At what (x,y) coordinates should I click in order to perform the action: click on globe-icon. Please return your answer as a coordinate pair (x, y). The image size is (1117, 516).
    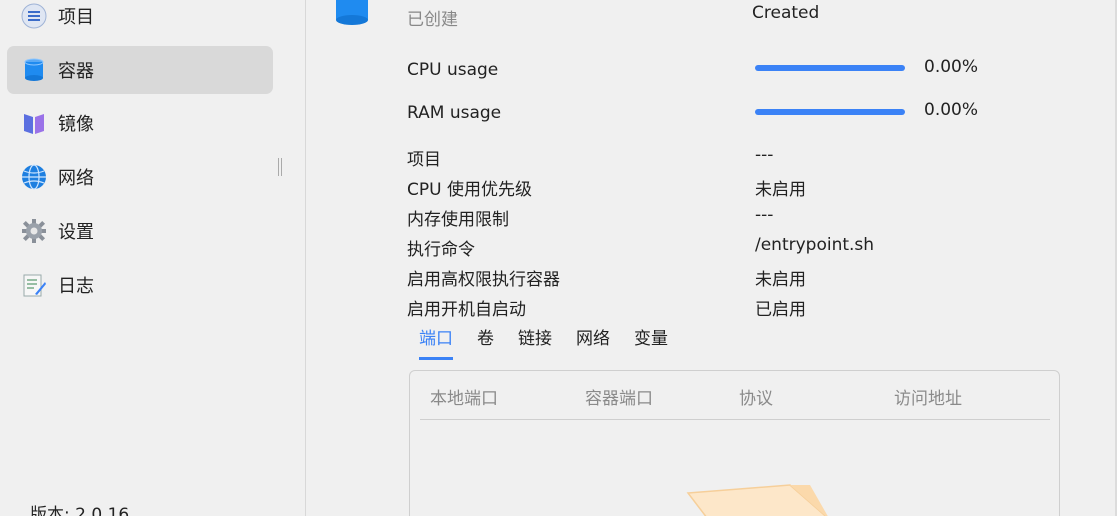
    Looking at the image, I should click on (34, 177).